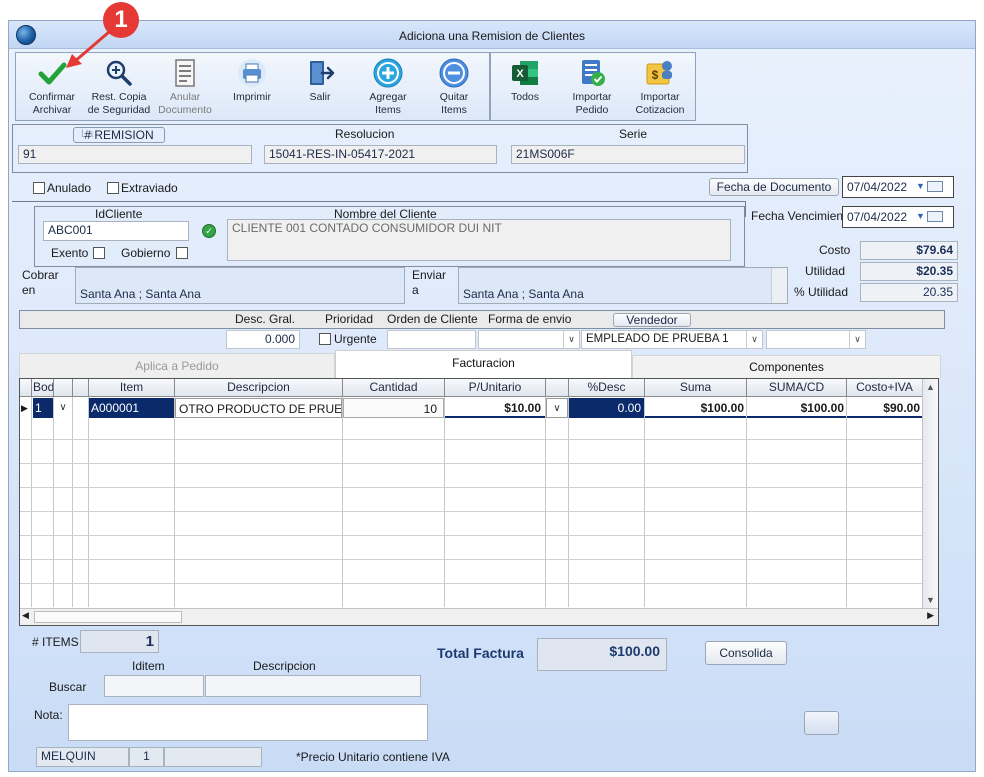 This screenshot has width=984, height=777. What do you see at coordinates (135, 154) in the screenshot?
I see `remision-number-field: 91` at bounding box center [135, 154].